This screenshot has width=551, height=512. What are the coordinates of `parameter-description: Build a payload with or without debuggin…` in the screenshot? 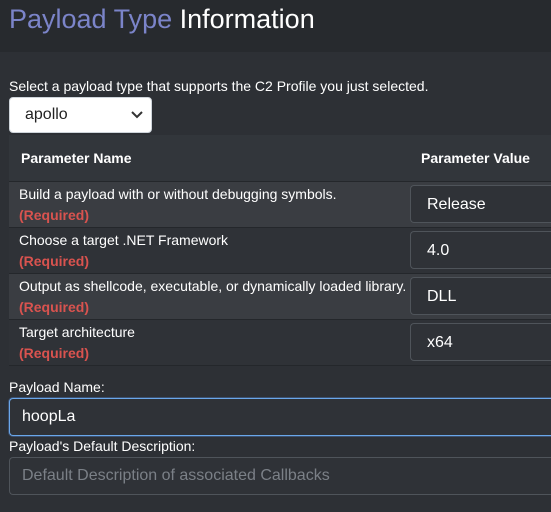 It's located at (178, 194).